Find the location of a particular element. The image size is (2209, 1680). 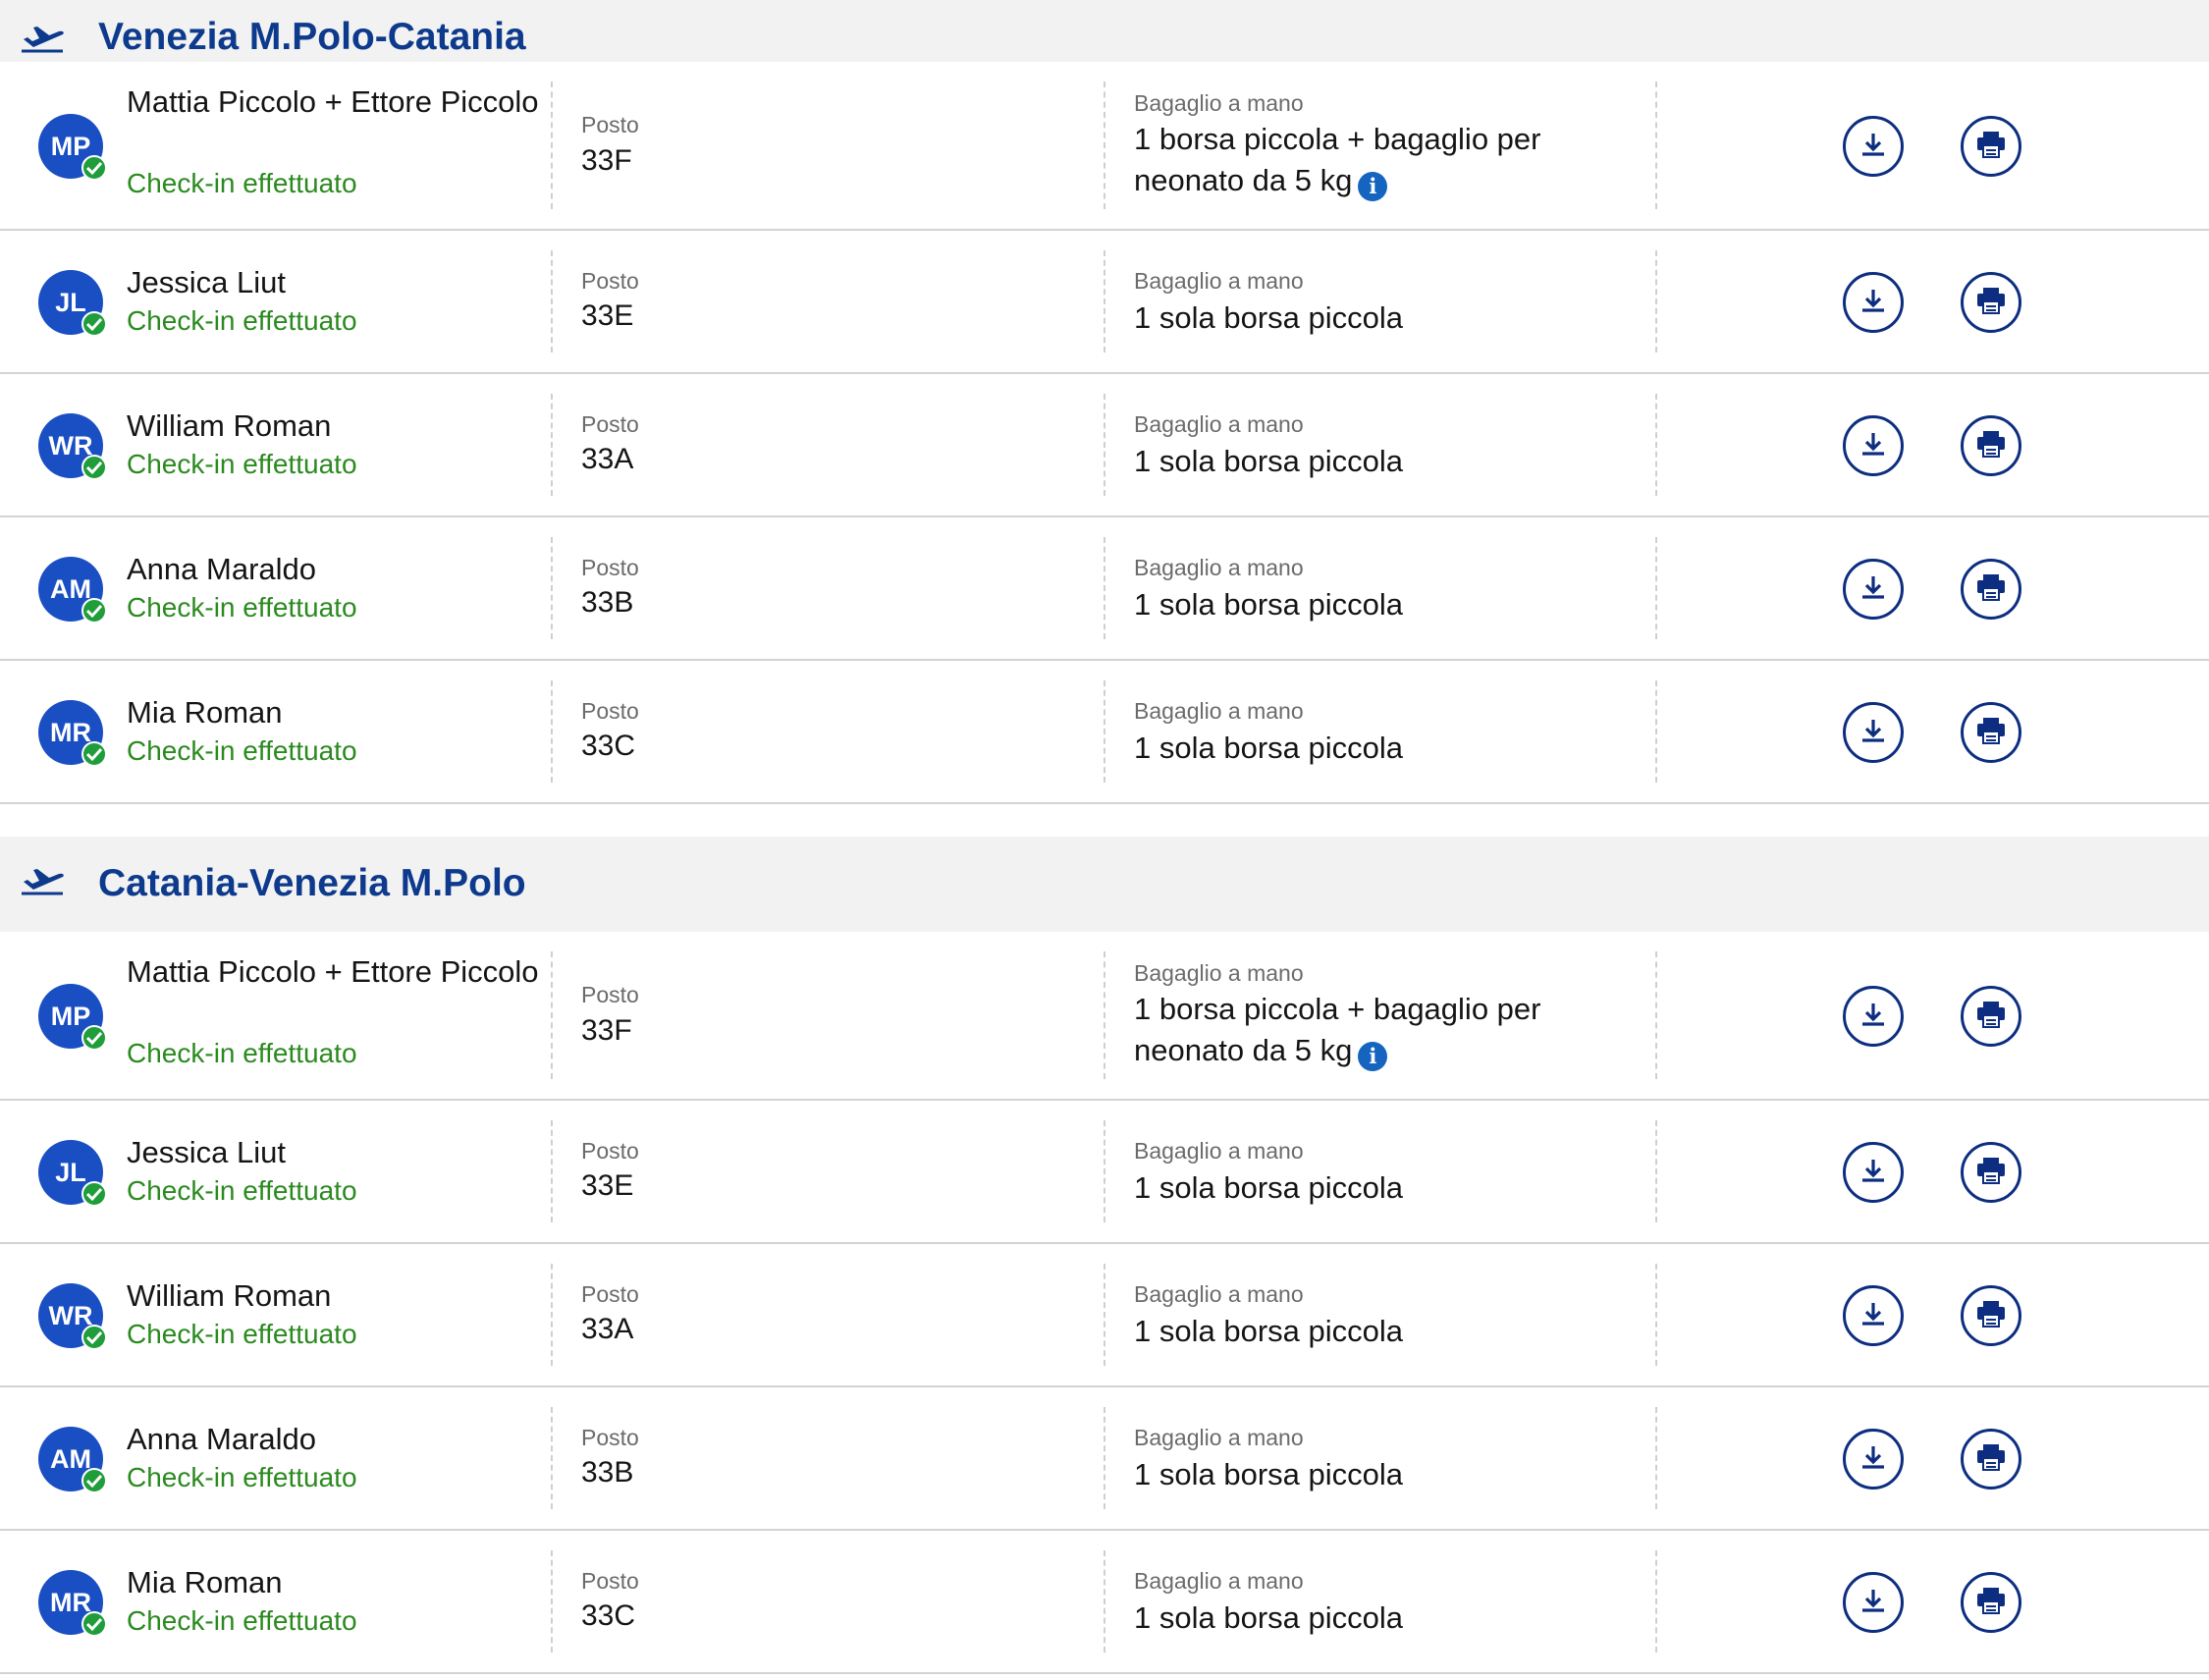

seat-number: 33C is located at coordinates (608, 1615).